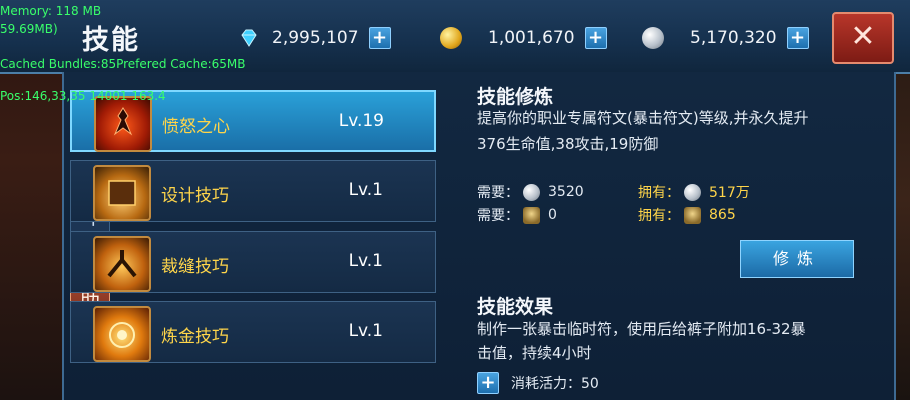  I want to click on skill-level: Lv.19, so click(361, 121).